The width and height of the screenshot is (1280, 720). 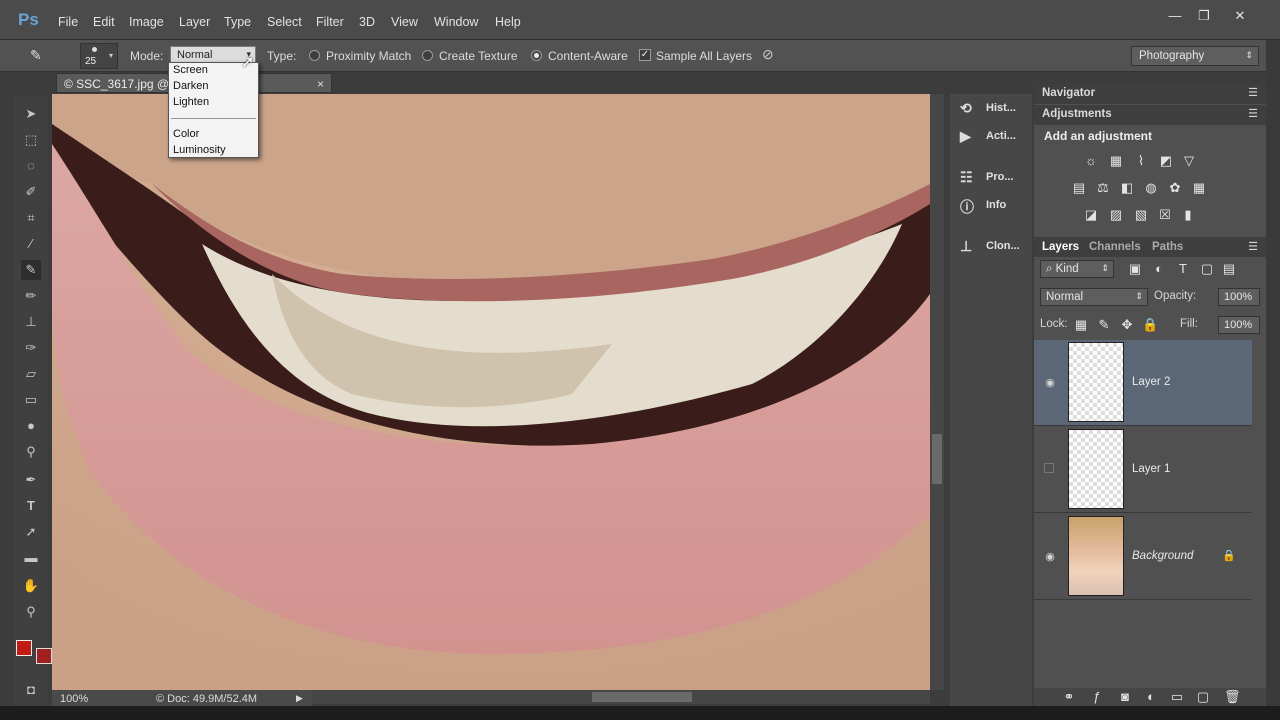 What do you see at coordinates (1135, 269) in the screenshot?
I see `pixel-filter-icon: ▣` at bounding box center [1135, 269].